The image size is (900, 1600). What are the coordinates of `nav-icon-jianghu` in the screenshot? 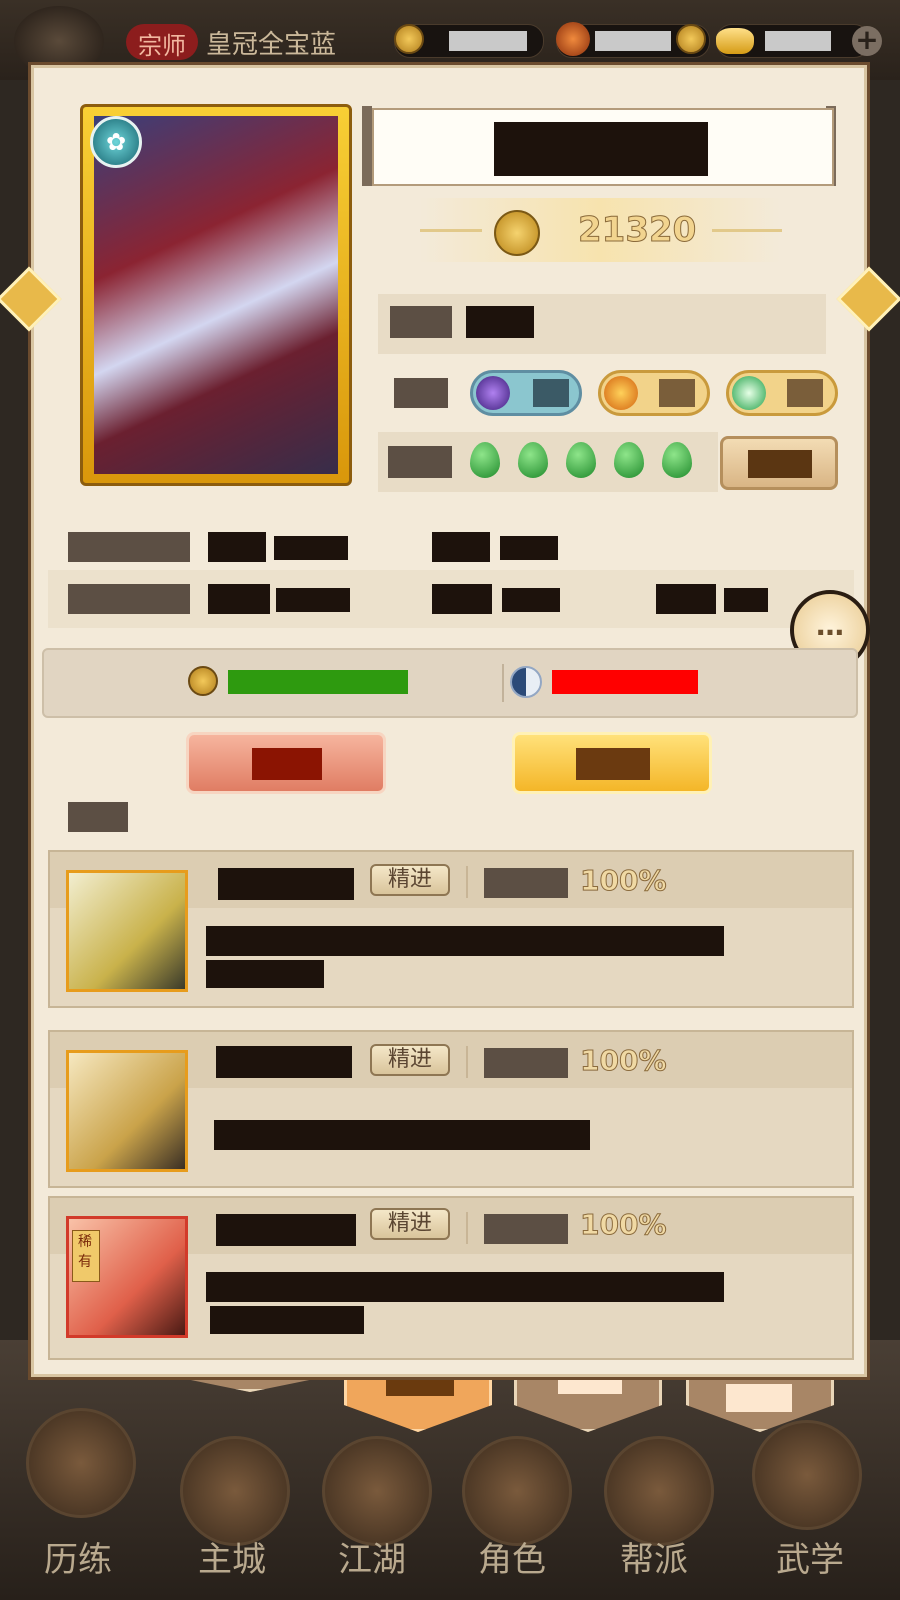 It's located at (377, 1491).